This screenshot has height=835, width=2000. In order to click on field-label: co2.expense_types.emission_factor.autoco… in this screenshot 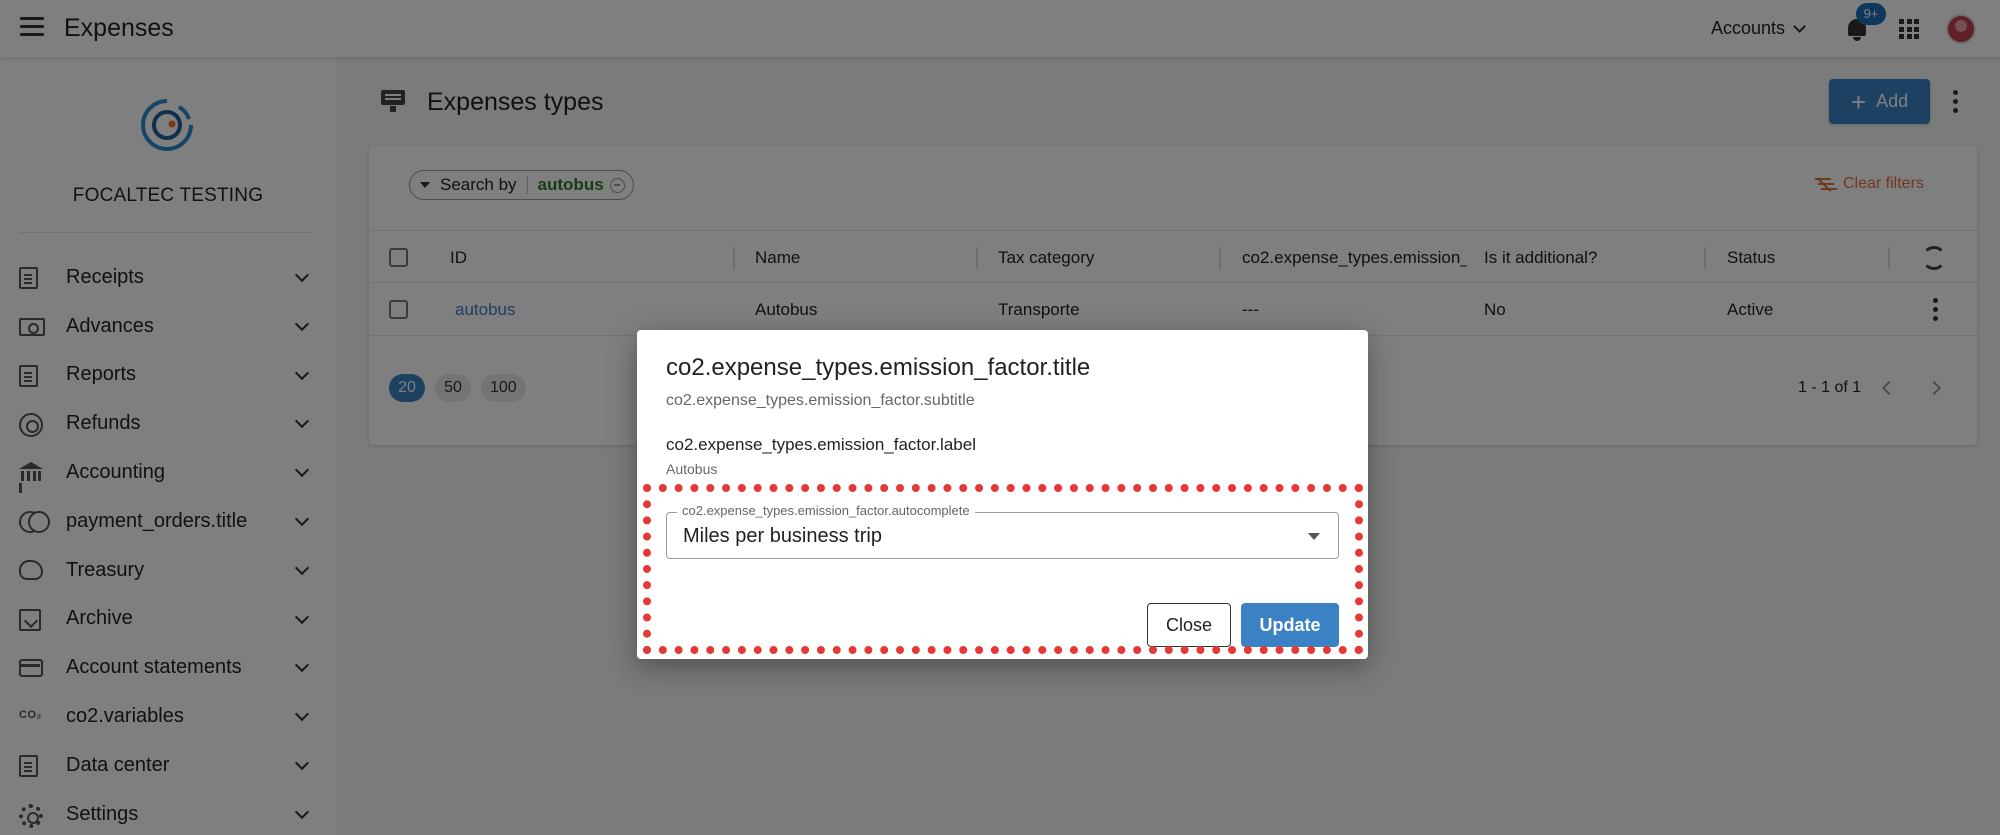, I will do `click(826, 510)`.